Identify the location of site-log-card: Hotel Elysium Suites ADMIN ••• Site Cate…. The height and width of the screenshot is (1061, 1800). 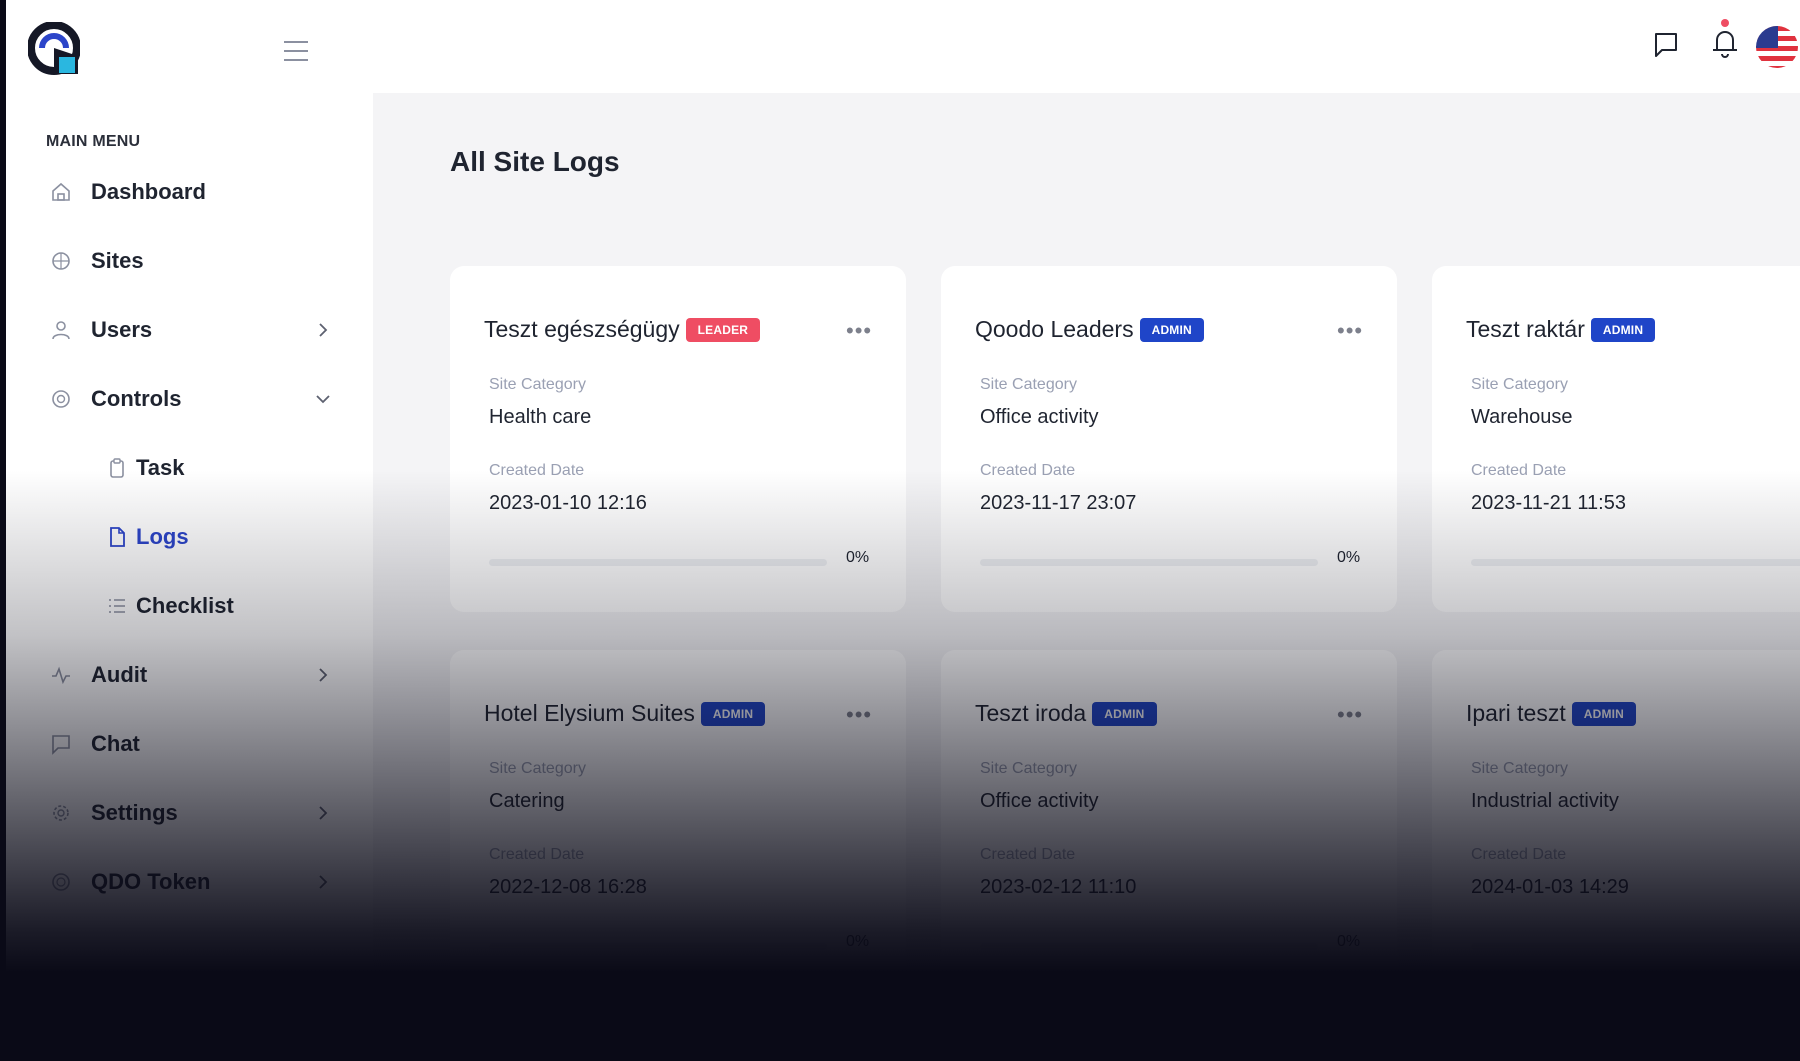
(678, 823).